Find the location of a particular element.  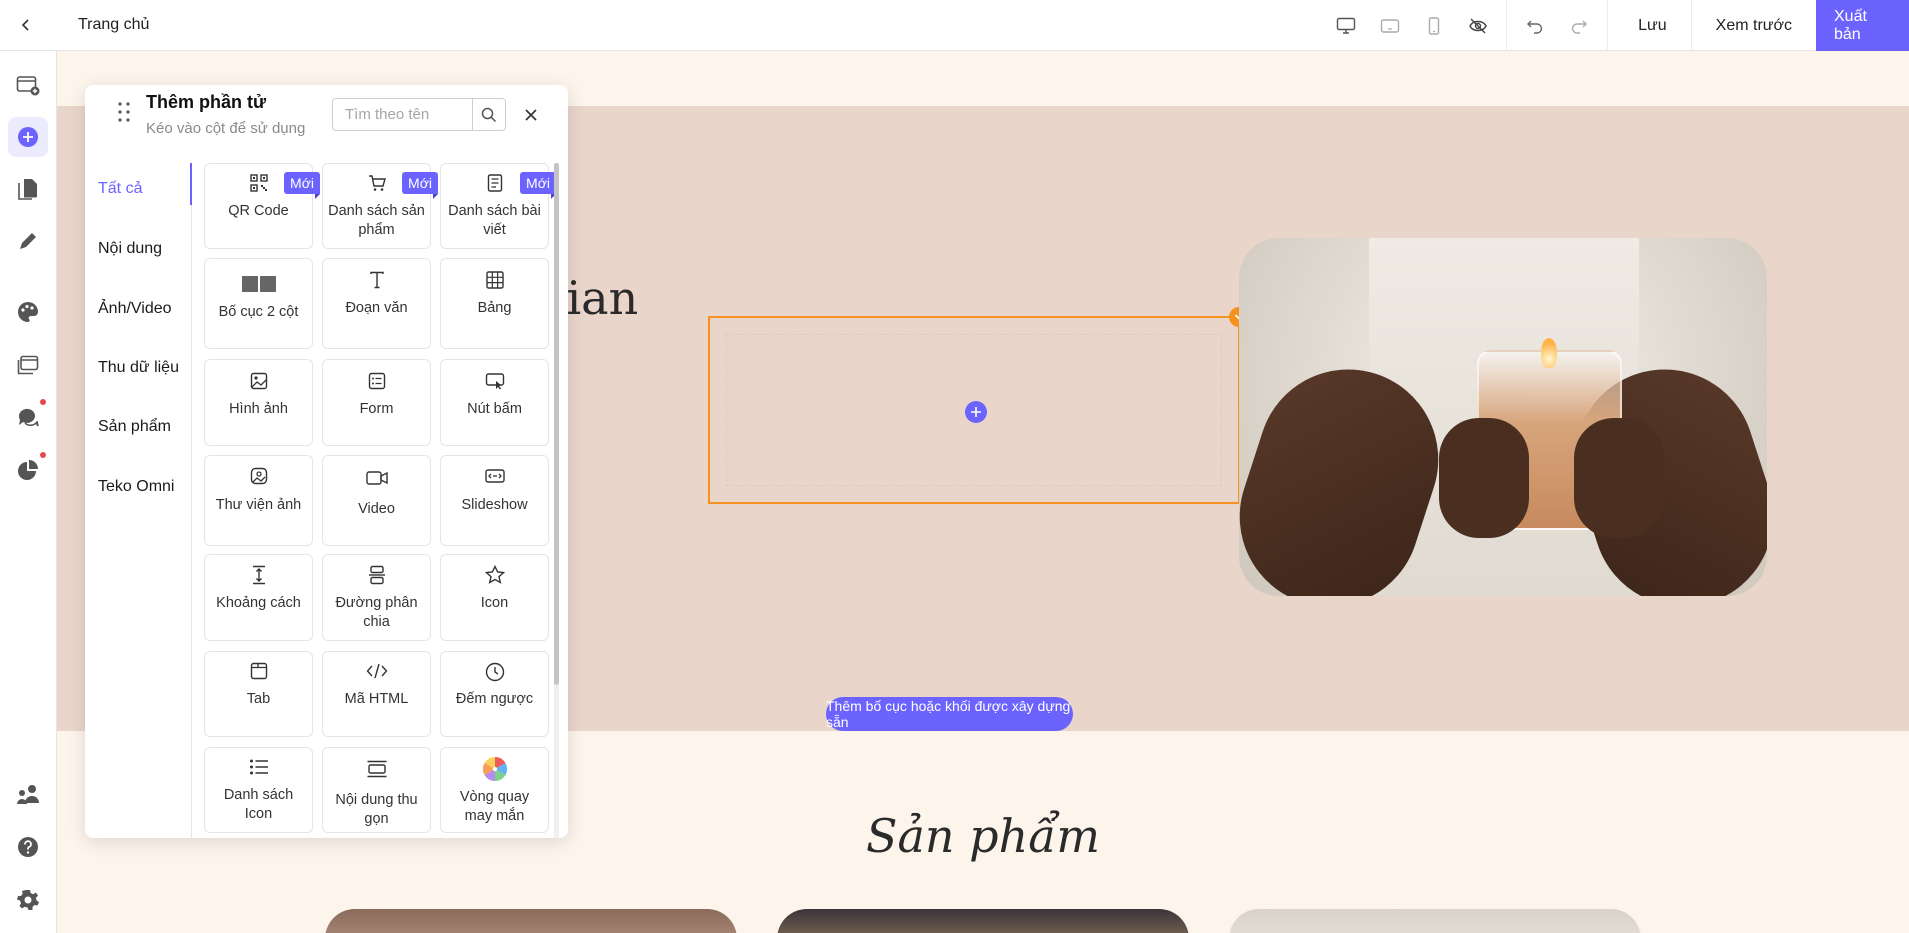

pages-icon is located at coordinates (27, 189).